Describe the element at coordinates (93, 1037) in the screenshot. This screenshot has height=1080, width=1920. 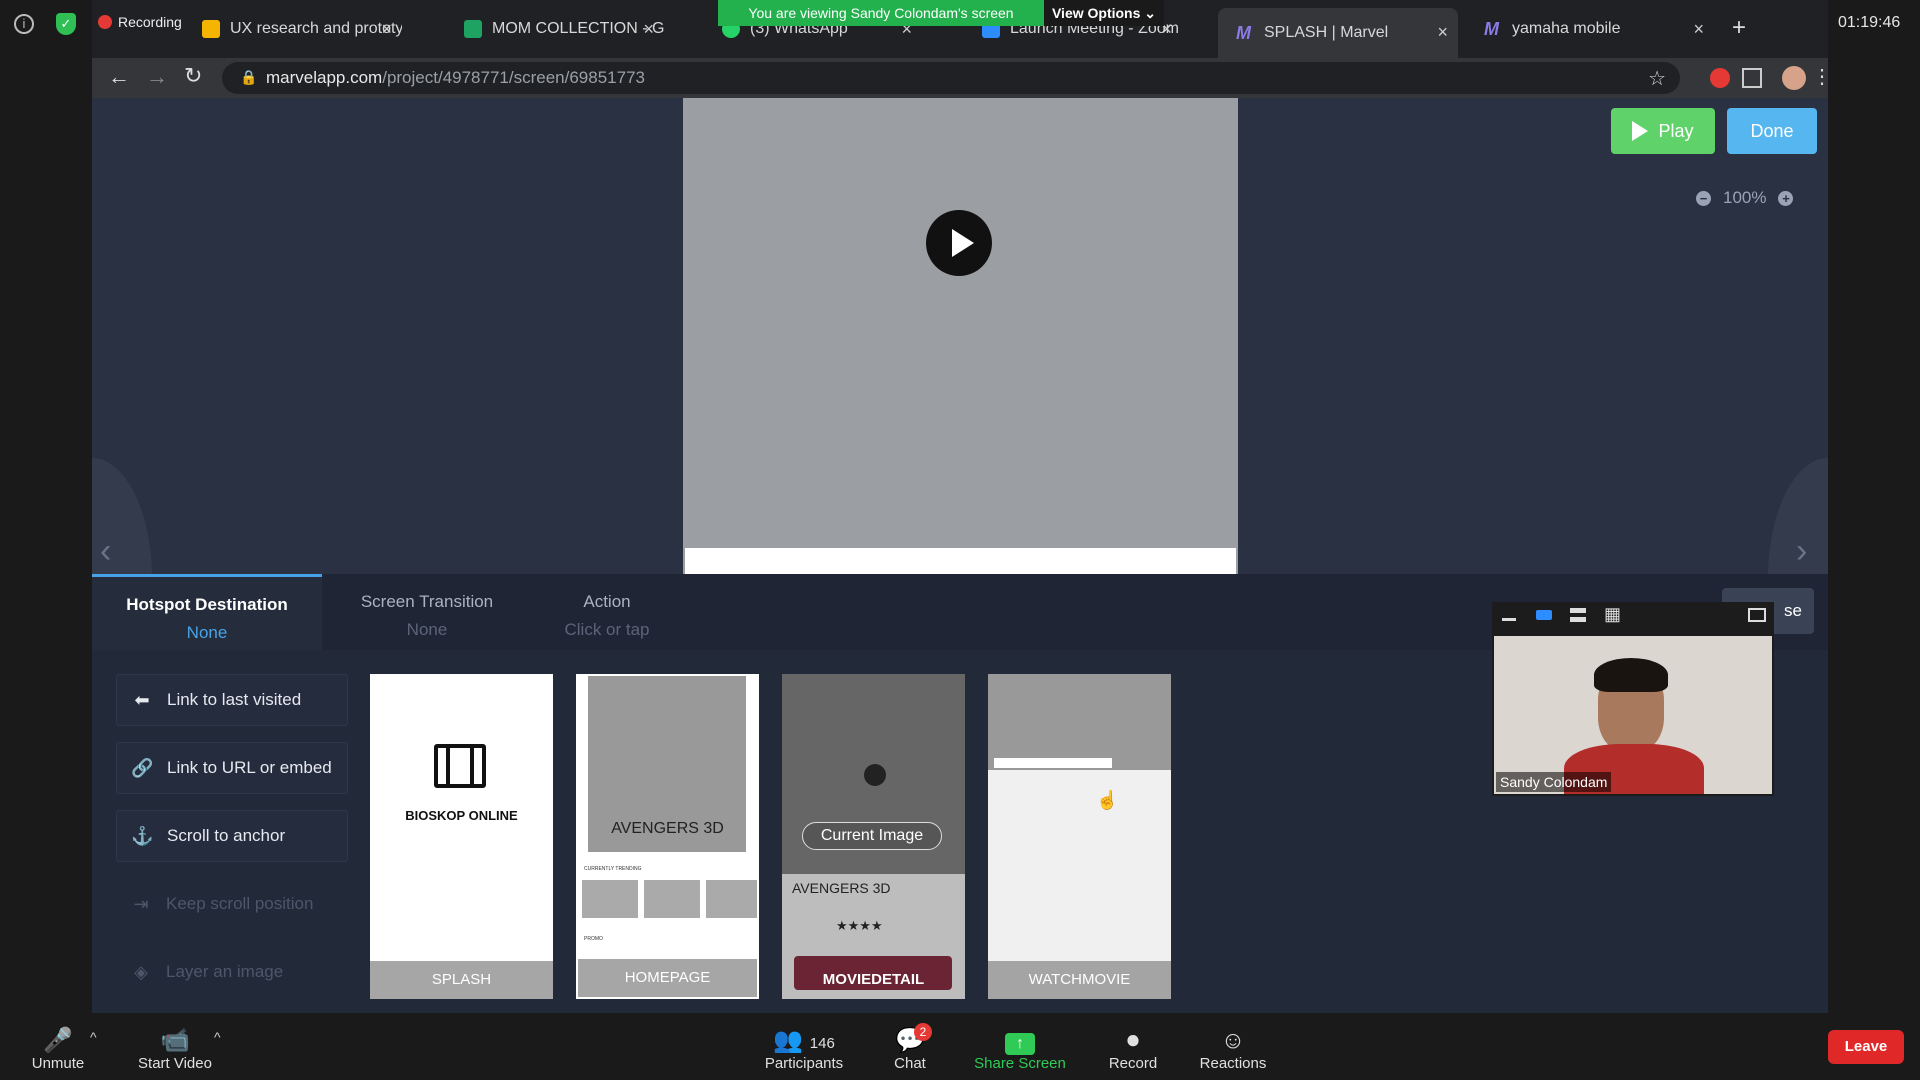
I see `audio-options-chevron-icon: ^` at that location.